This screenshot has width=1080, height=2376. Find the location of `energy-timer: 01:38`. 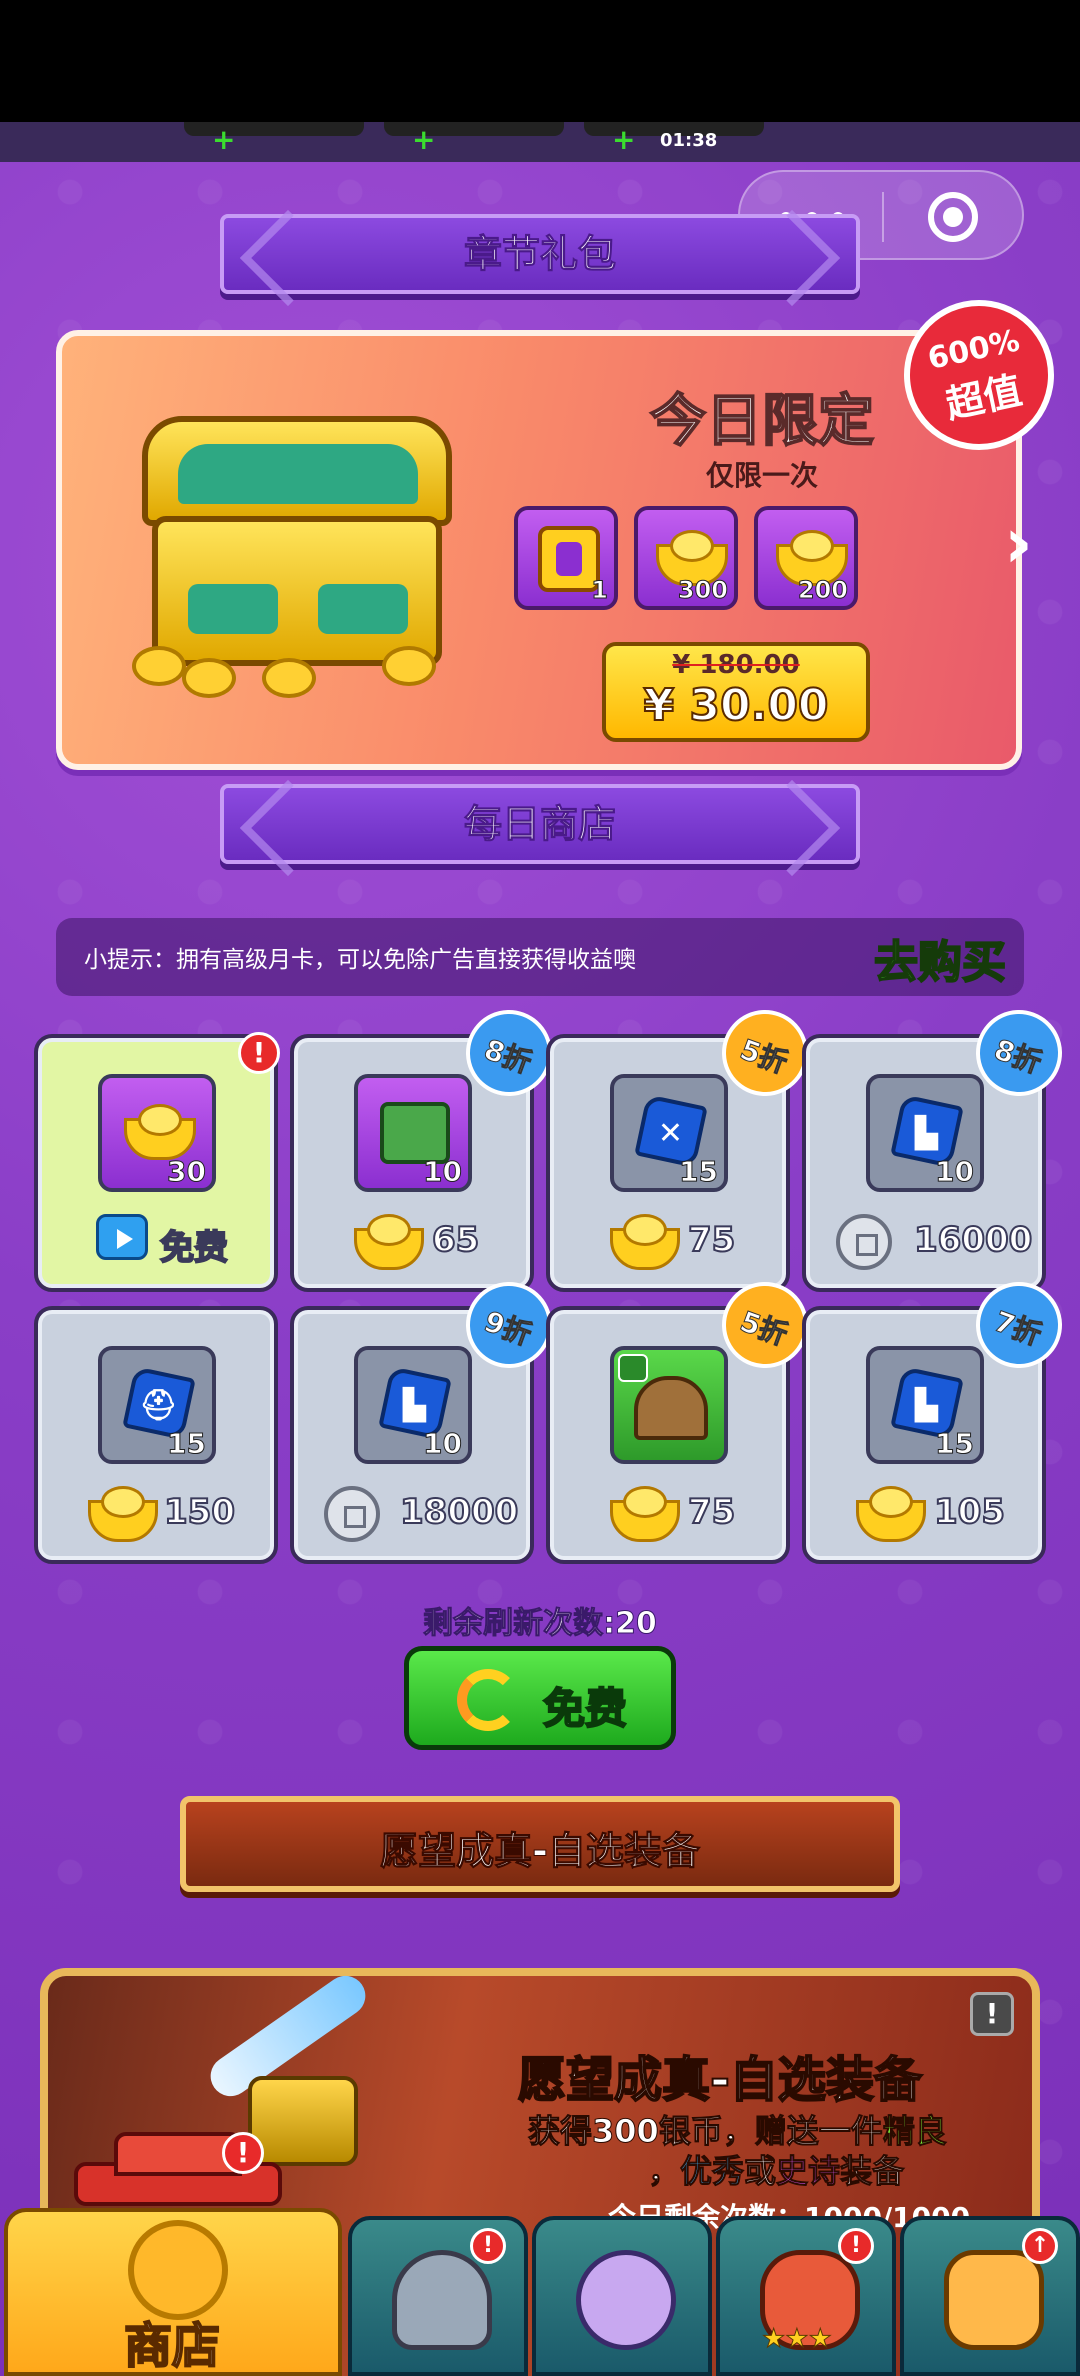

energy-timer: 01:38 is located at coordinates (689, 140).